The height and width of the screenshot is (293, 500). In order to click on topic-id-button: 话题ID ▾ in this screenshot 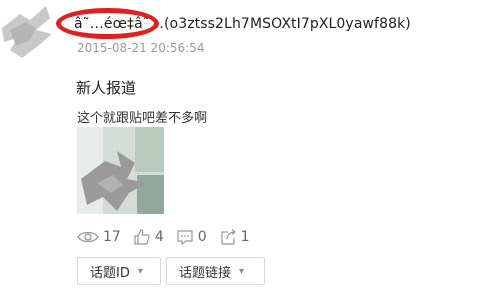, I will do `click(119, 271)`.